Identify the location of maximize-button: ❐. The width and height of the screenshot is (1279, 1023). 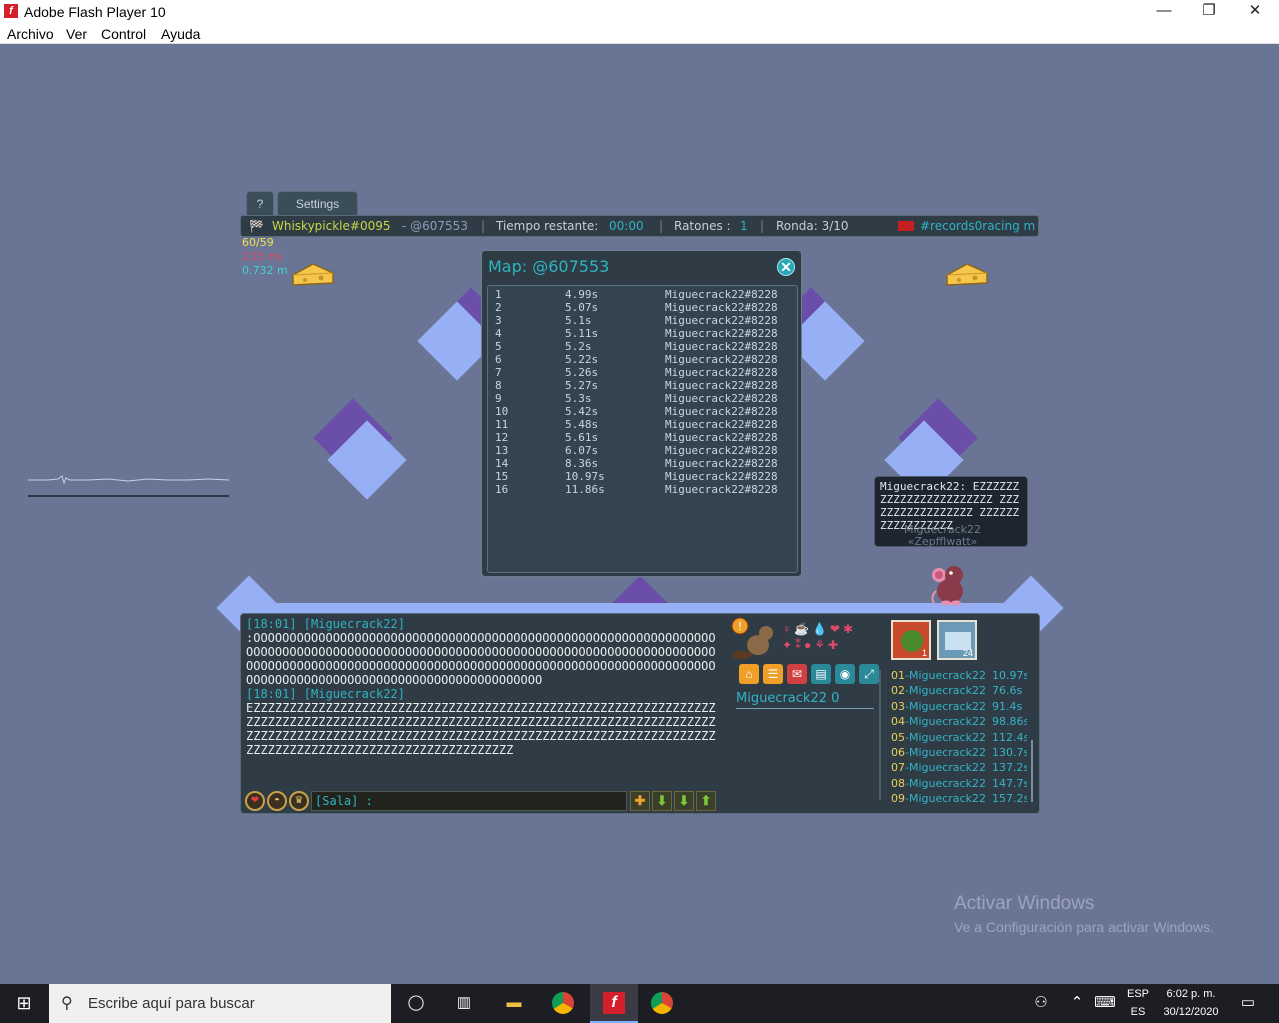
(1209, 12).